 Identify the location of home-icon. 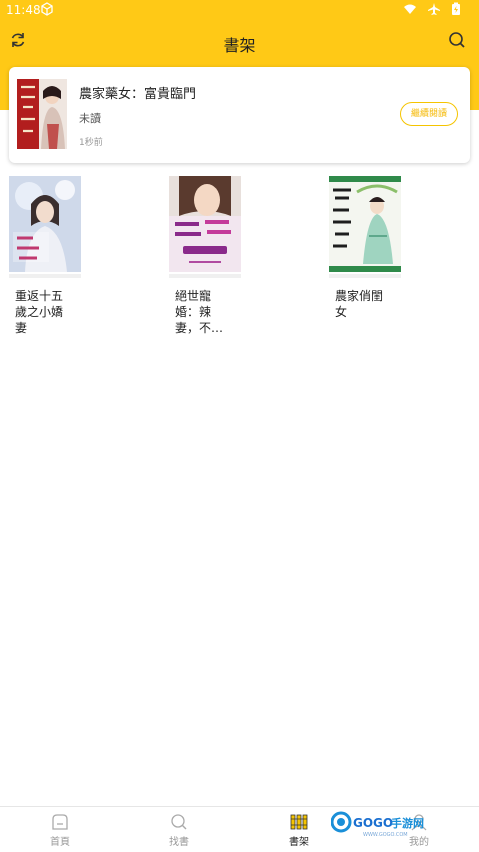
(60, 822).